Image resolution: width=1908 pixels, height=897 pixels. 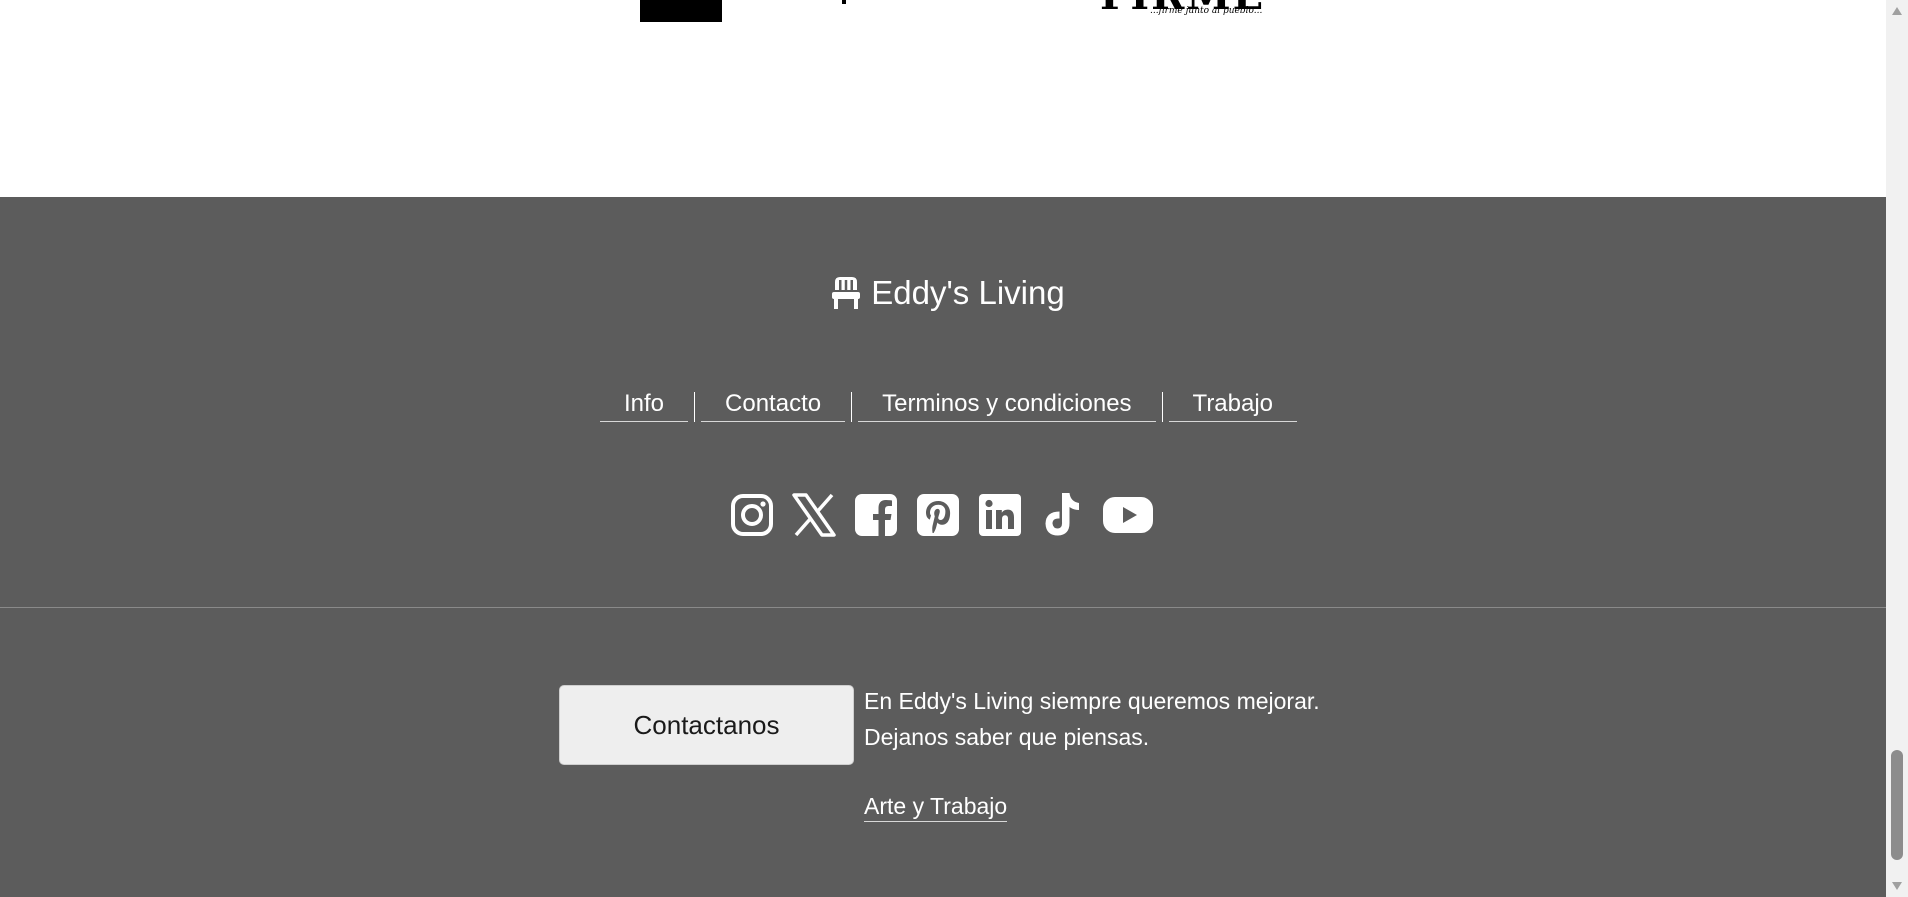 What do you see at coordinates (968, 292) in the screenshot?
I see `brand-name: Eddy's Living` at bounding box center [968, 292].